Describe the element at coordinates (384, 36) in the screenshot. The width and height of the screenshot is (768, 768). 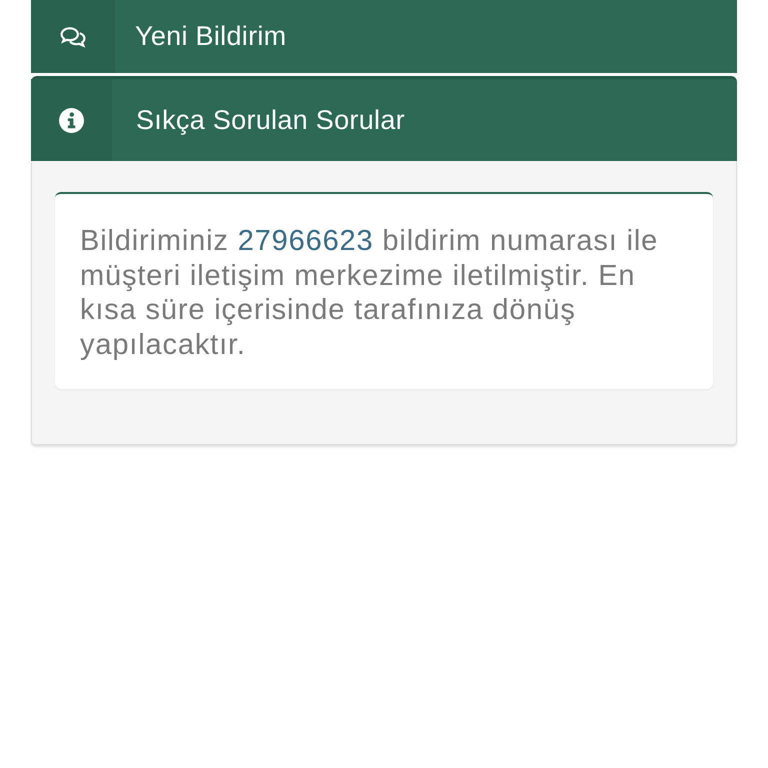
I see `menu-item: Yeni Bildirim` at that location.